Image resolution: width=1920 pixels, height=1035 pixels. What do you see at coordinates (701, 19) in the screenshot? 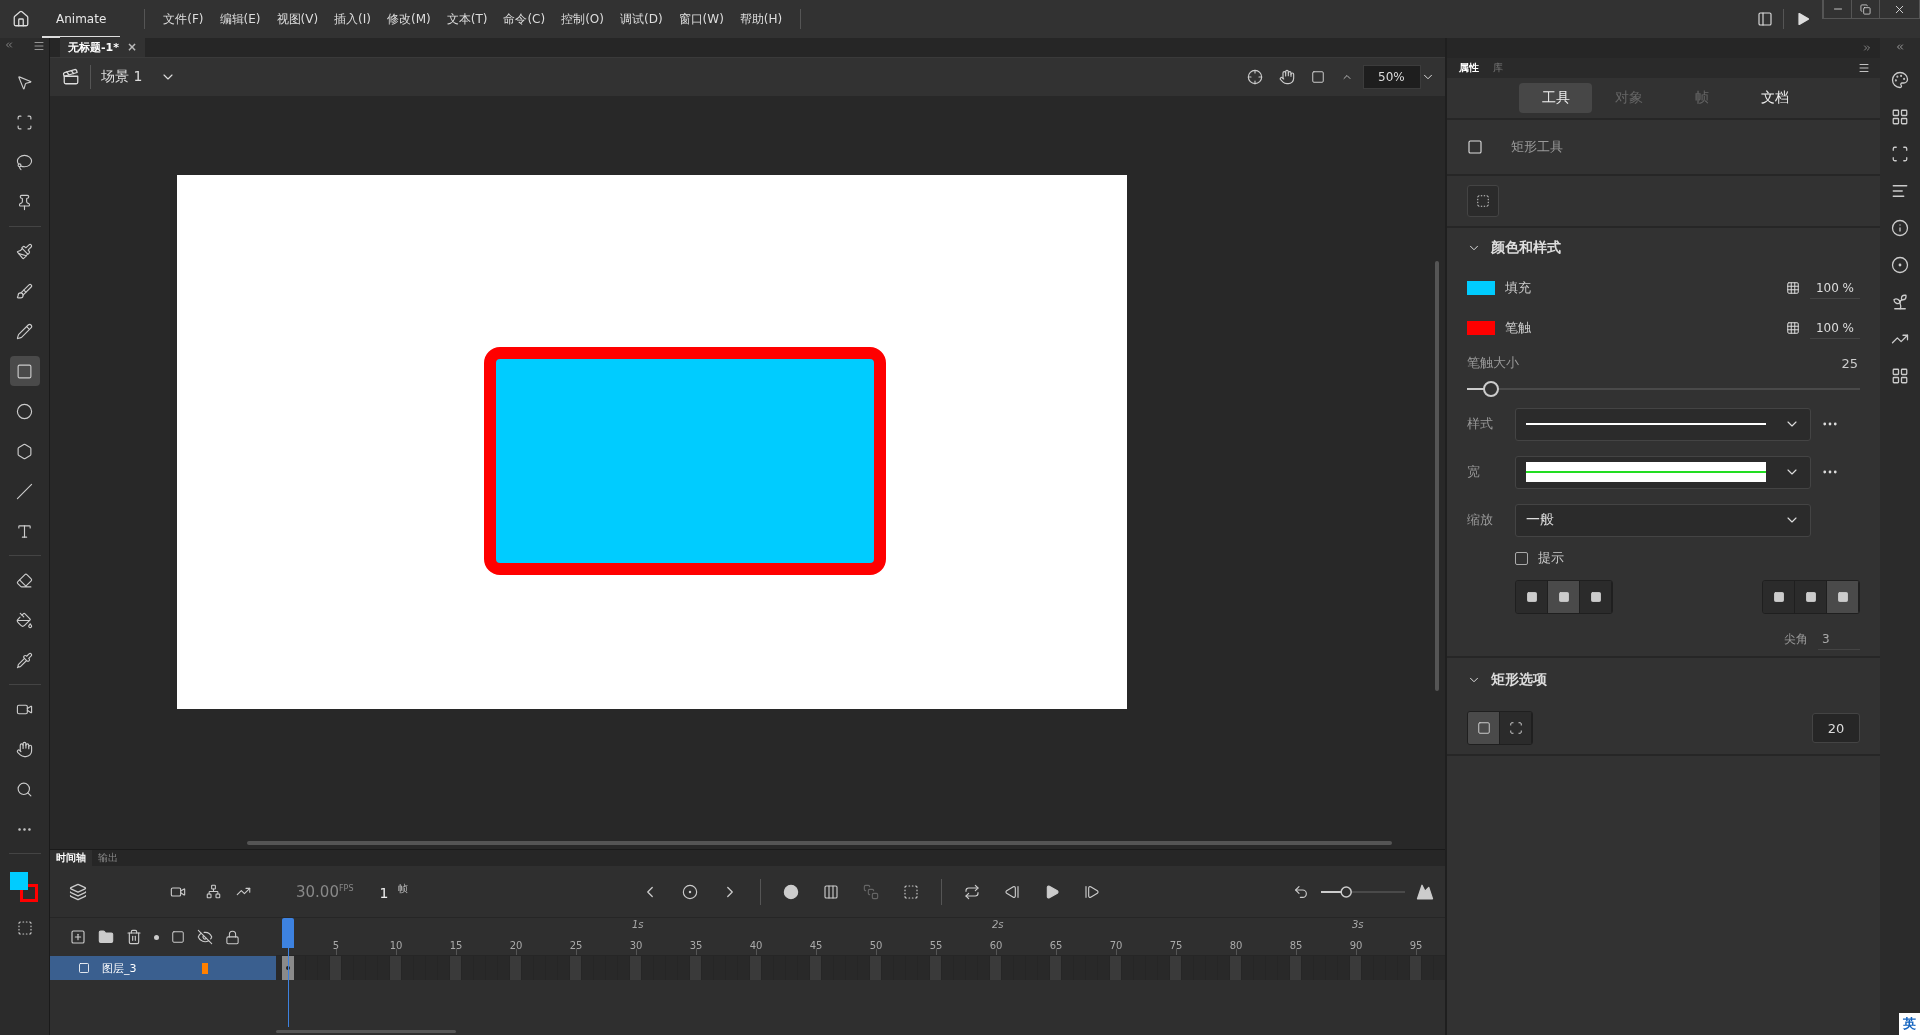
I see `menu-item: 窗口(W)` at bounding box center [701, 19].